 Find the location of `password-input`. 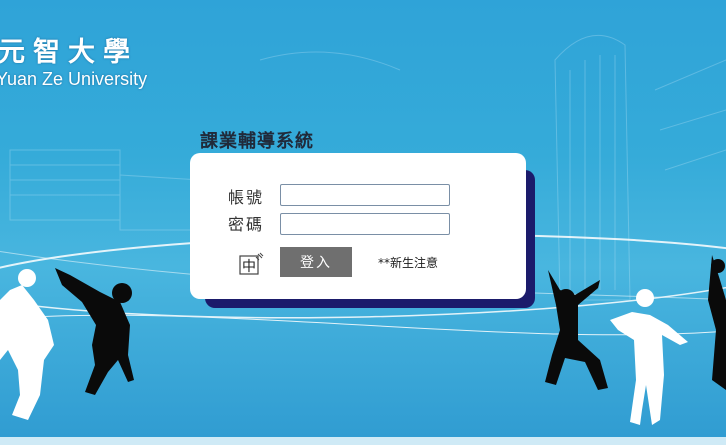

password-input is located at coordinates (365, 224).